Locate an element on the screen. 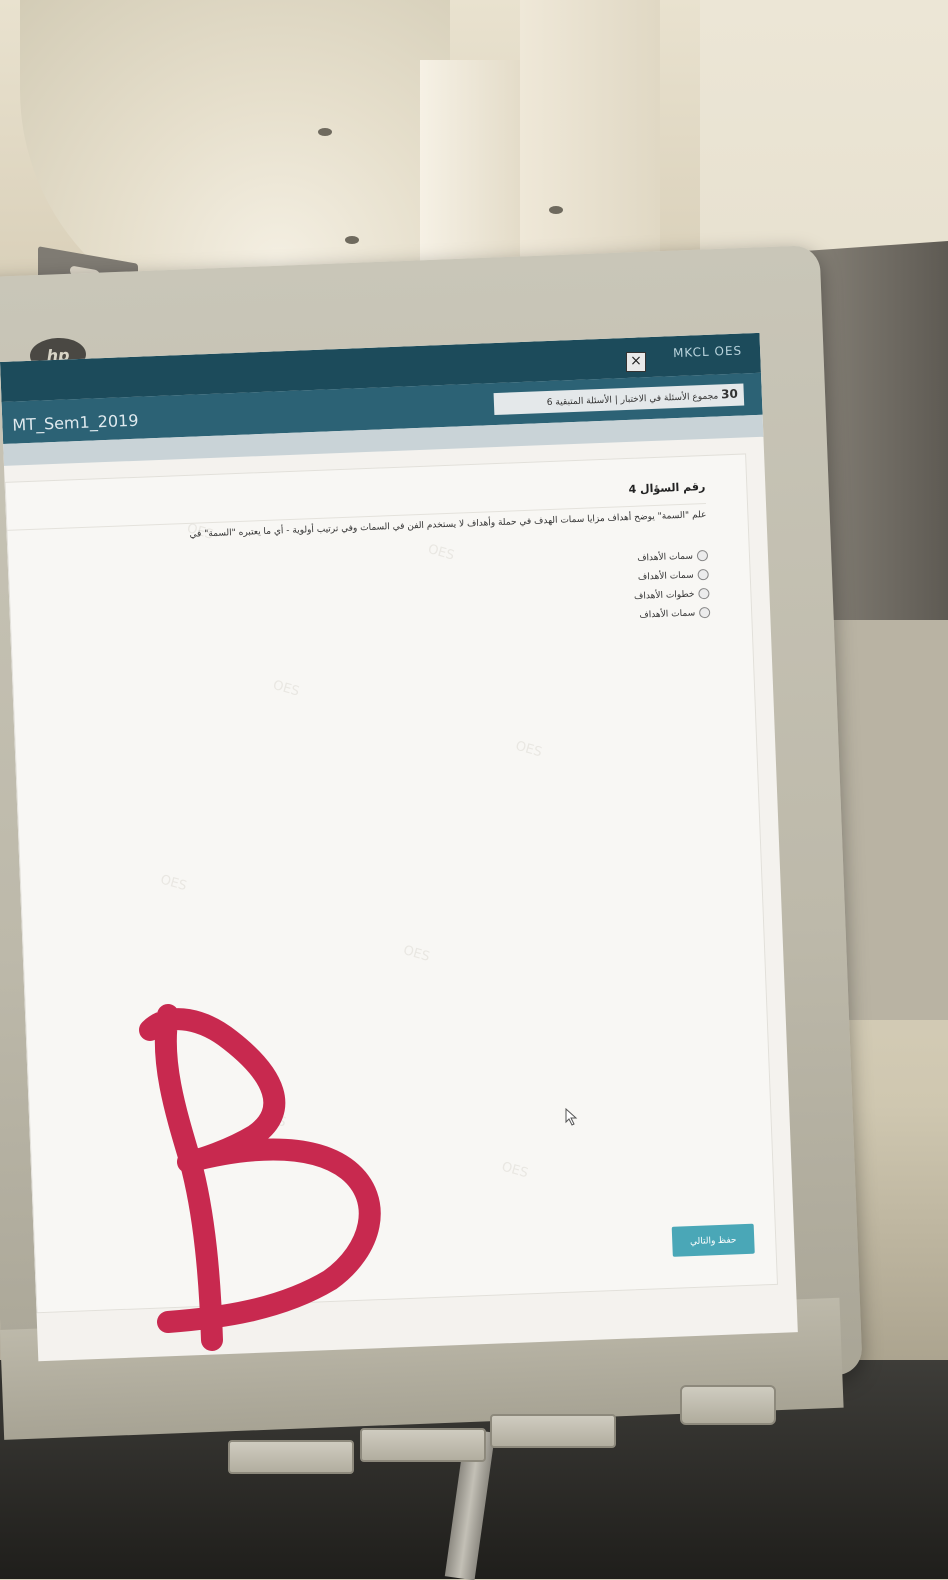 The image size is (948, 1580). handwritten-letter-b: B is located at coordinates (260, 1177).